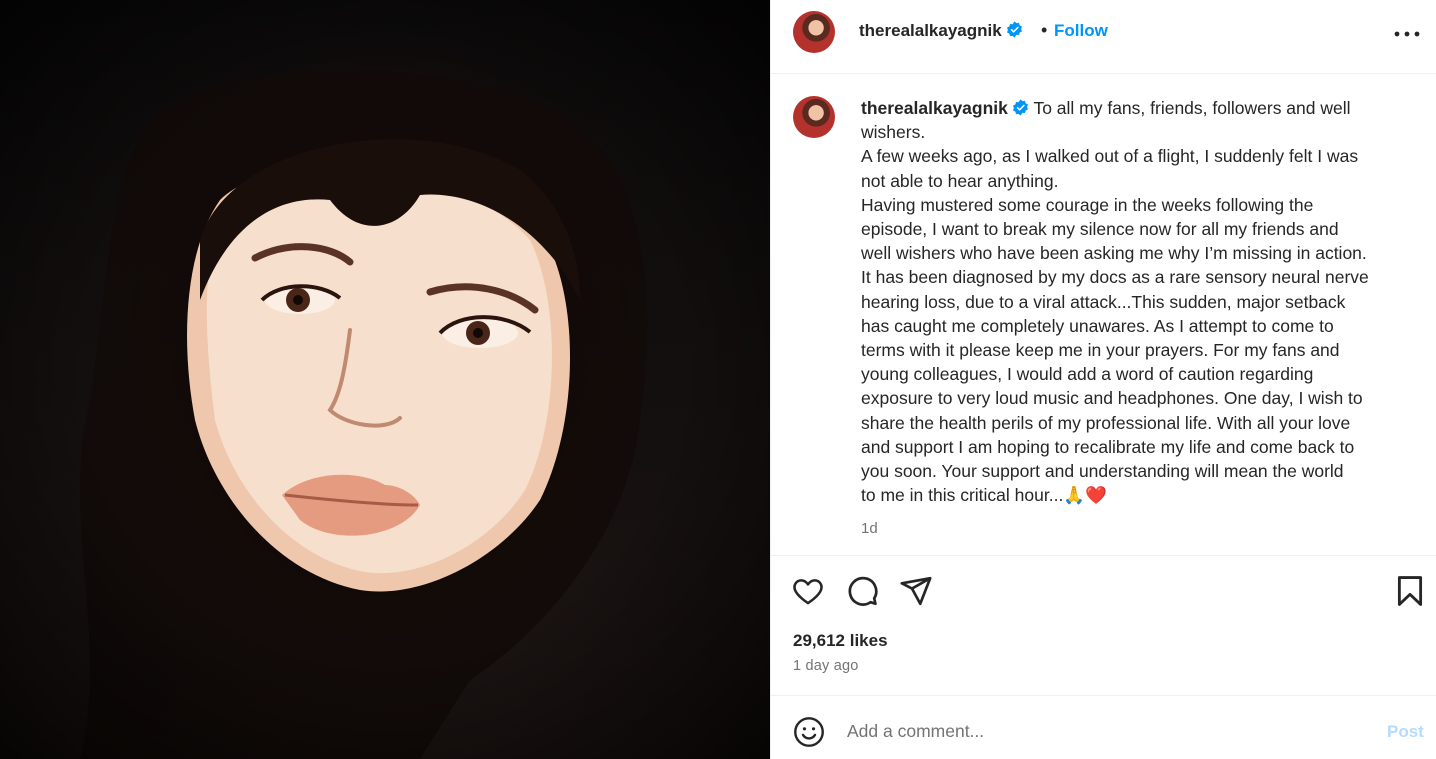 Image resolution: width=1436 pixels, height=759 pixels. Describe the element at coordinates (814, 32) in the screenshot. I see `avatar` at that location.